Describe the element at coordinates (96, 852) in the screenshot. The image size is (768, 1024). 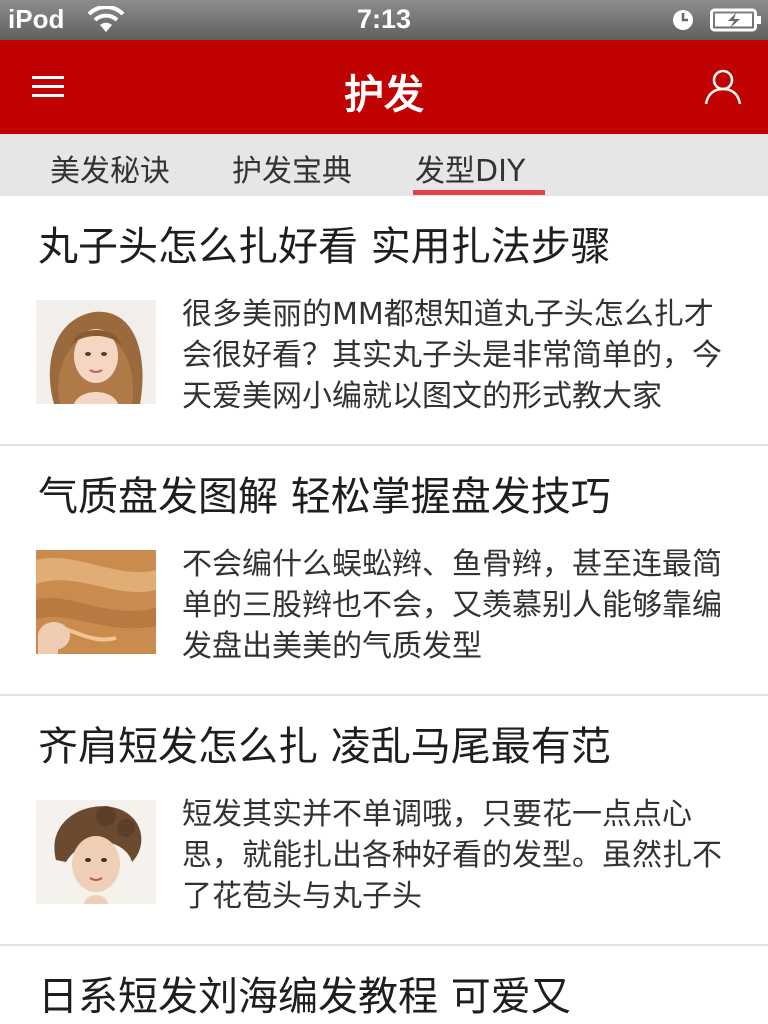
I see `updo-hairstyle-thumbnail` at that location.